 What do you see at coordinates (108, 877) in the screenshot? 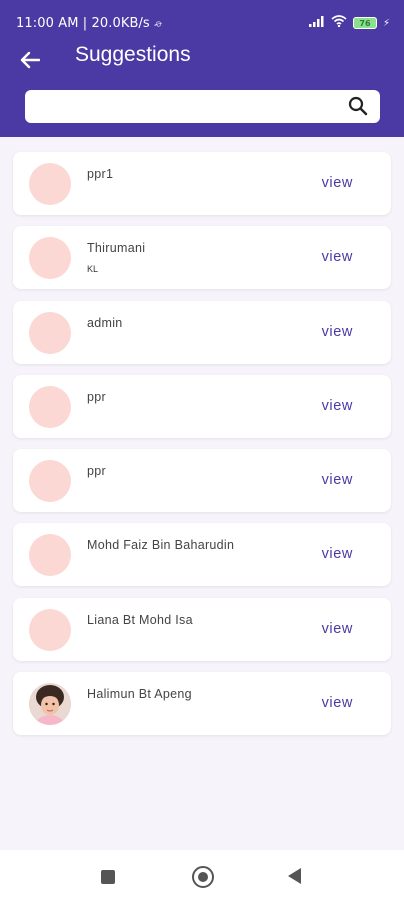
I see `recents-square-icon` at bounding box center [108, 877].